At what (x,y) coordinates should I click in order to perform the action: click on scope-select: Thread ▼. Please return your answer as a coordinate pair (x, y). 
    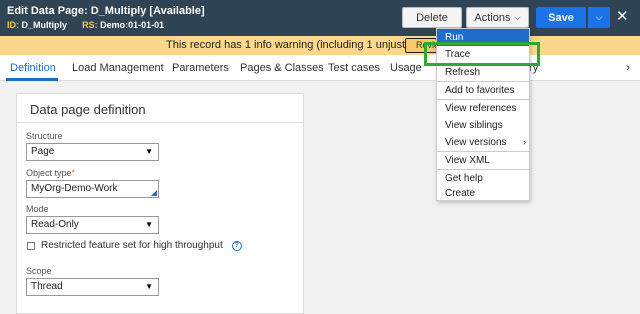
    Looking at the image, I should click on (92, 287).